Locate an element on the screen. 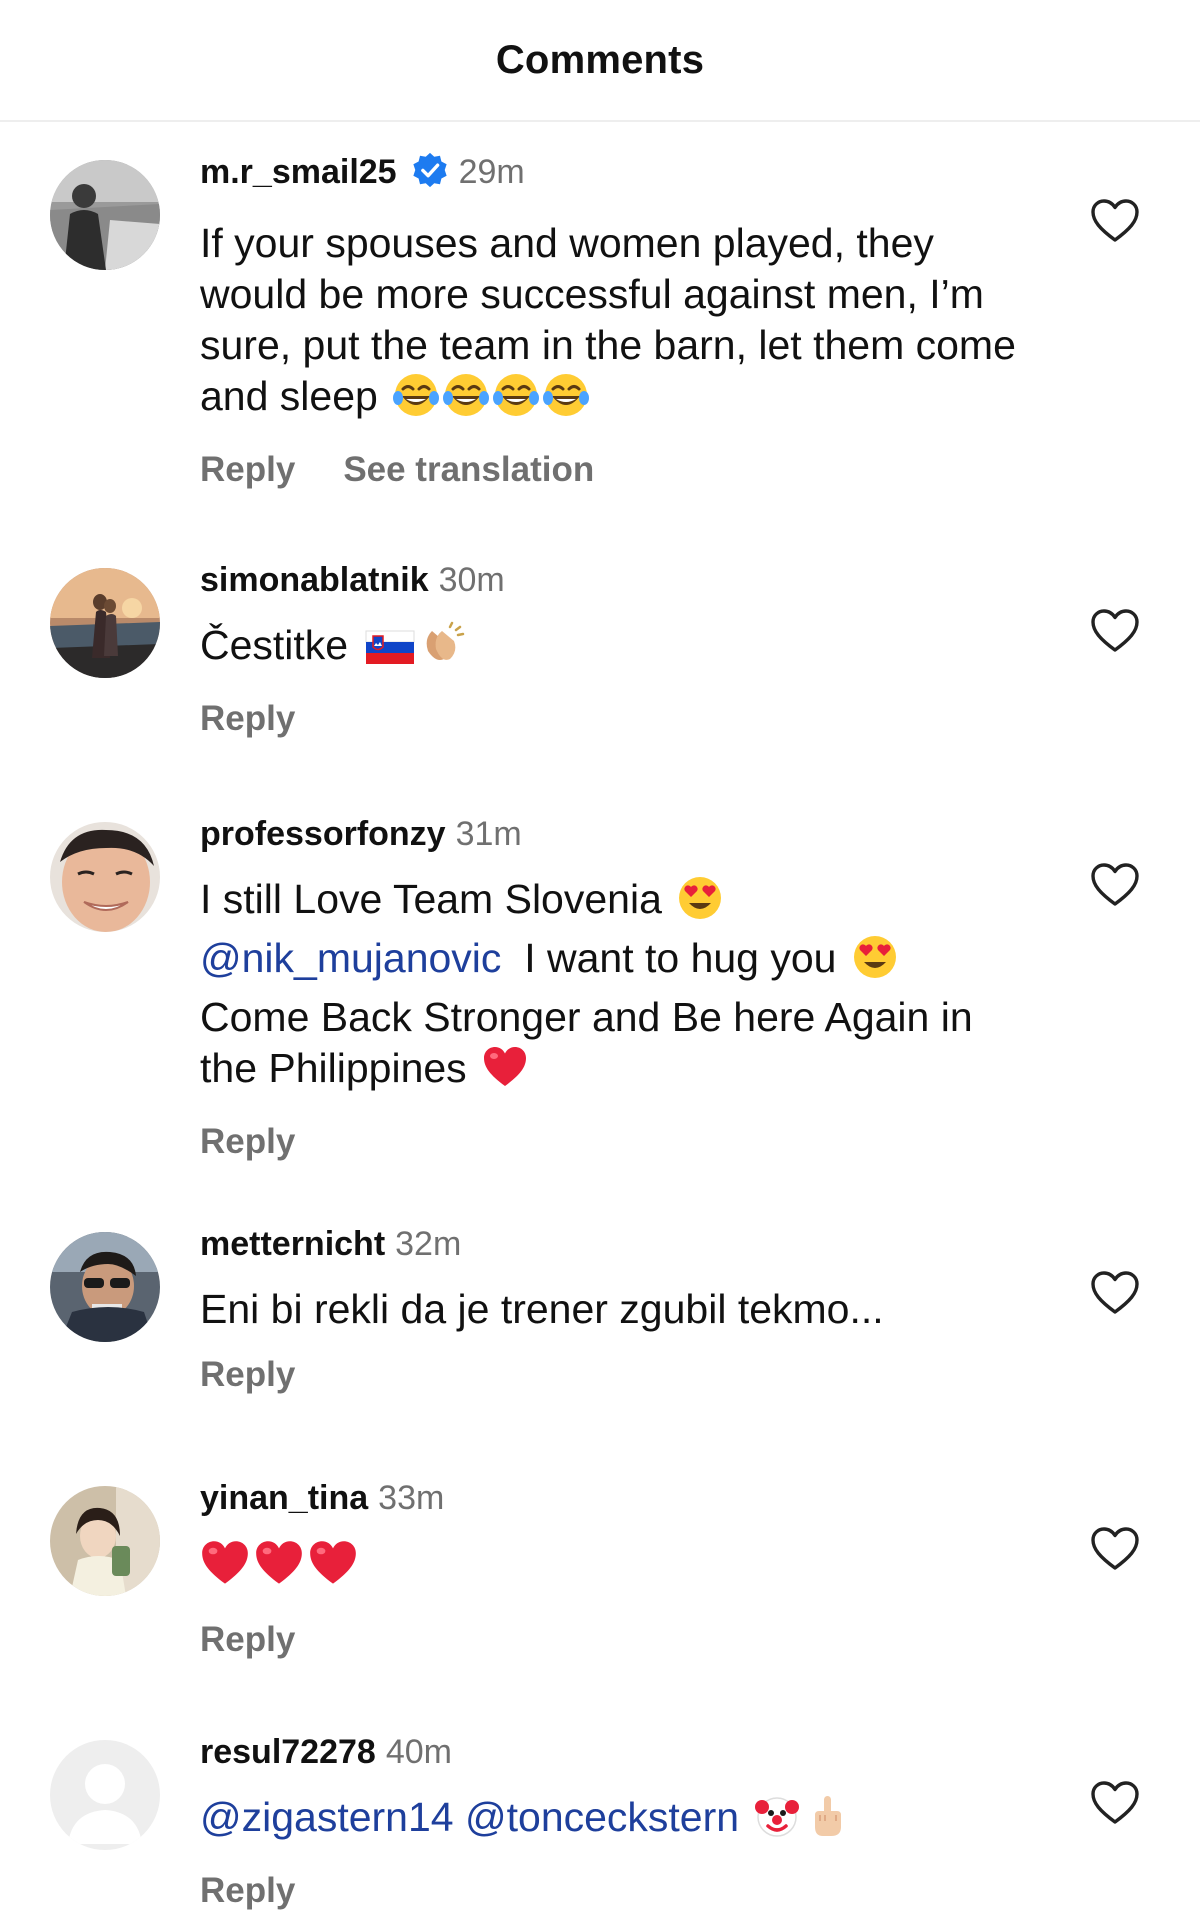 Image resolution: width=1200 pixels, height=1924 pixels. comment-meta: yinan_tina 33m is located at coordinates (620, 1498).